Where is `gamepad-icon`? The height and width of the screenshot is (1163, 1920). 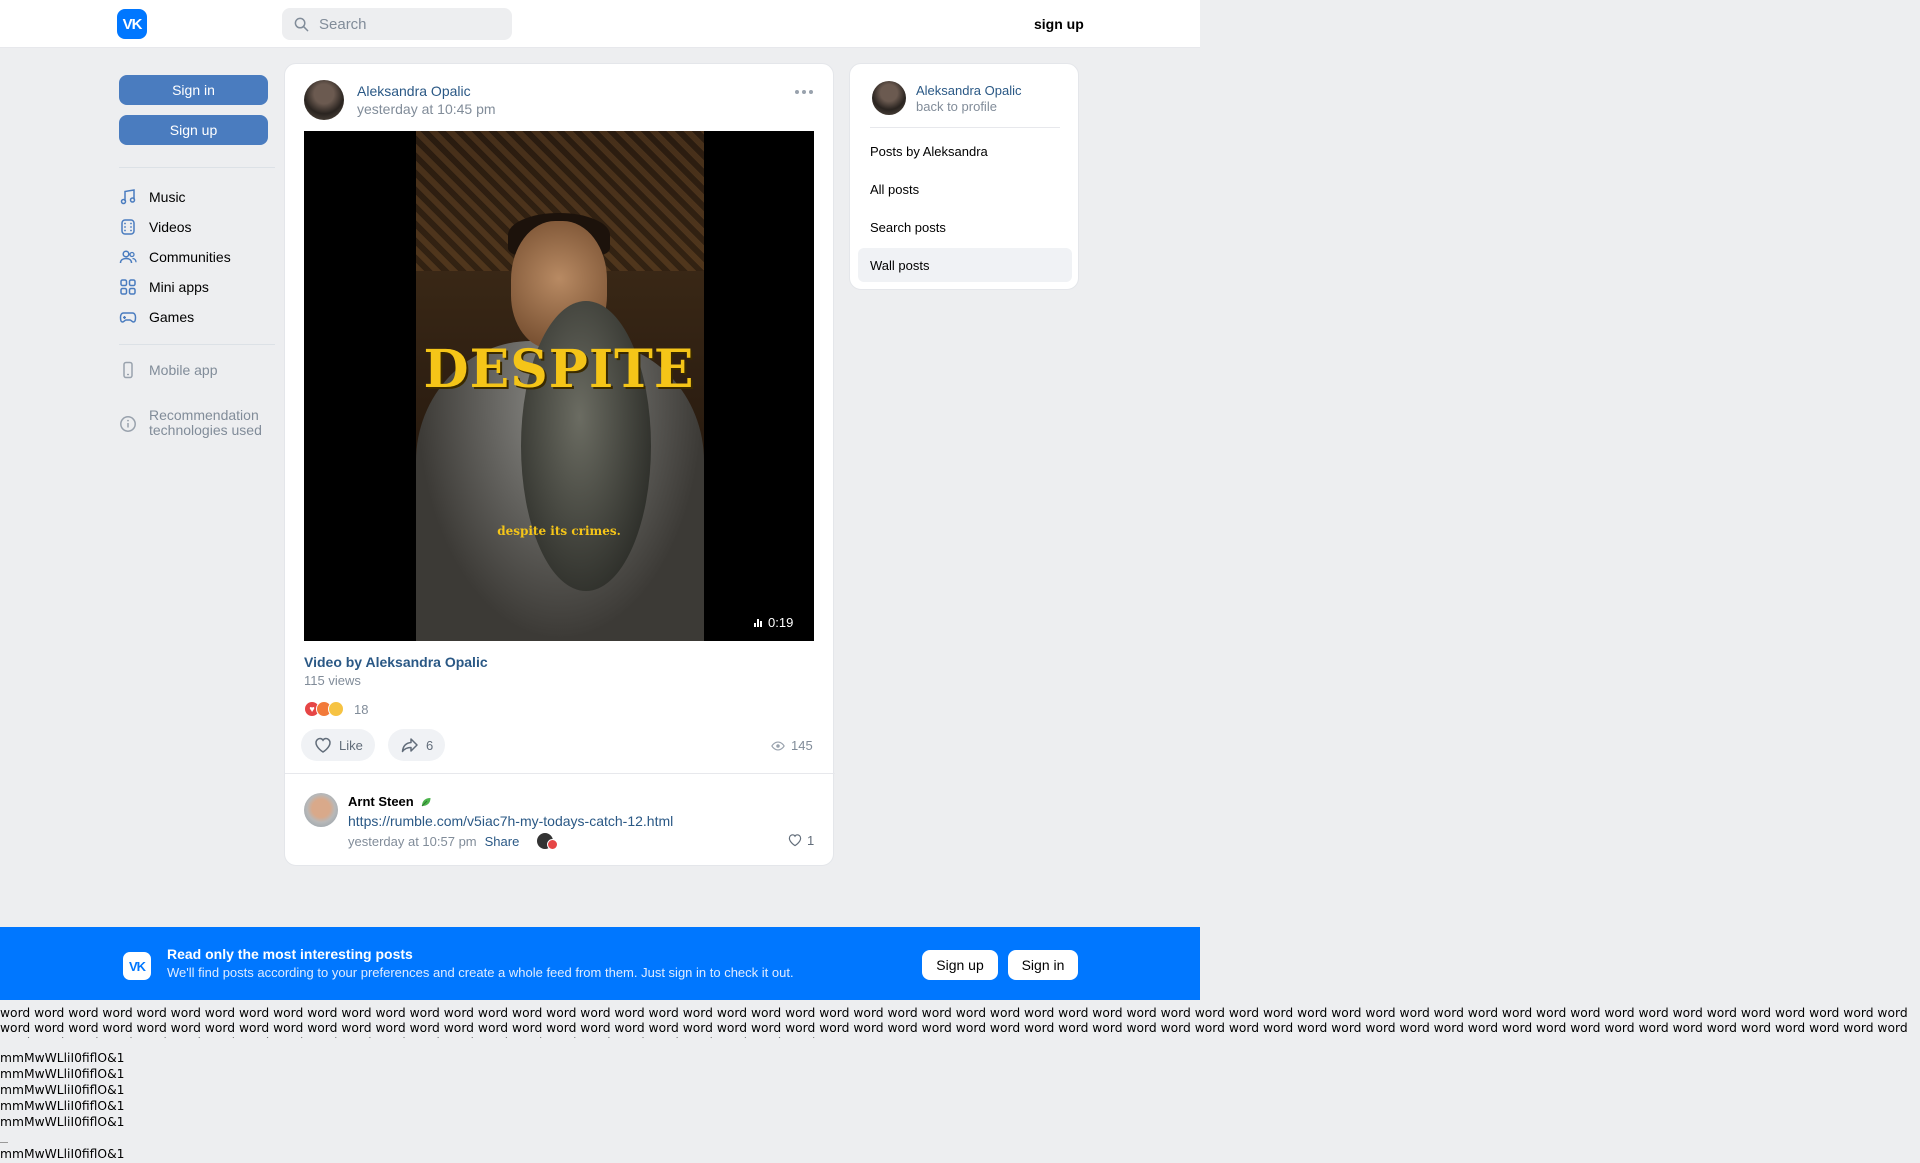
gamepad-icon is located at coordinates (128, 317).